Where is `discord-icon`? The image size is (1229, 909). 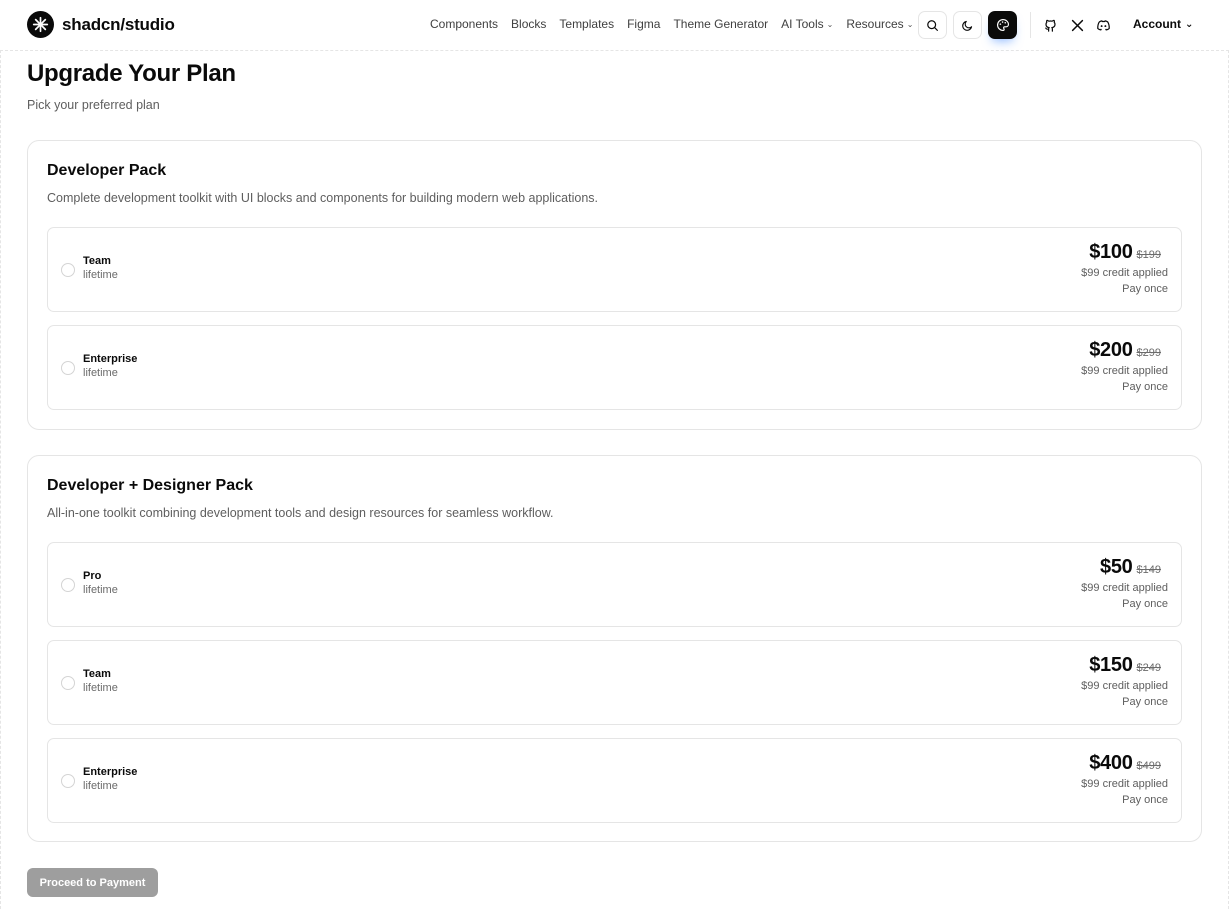 discord-icon is located at coordinates (1103, 25).